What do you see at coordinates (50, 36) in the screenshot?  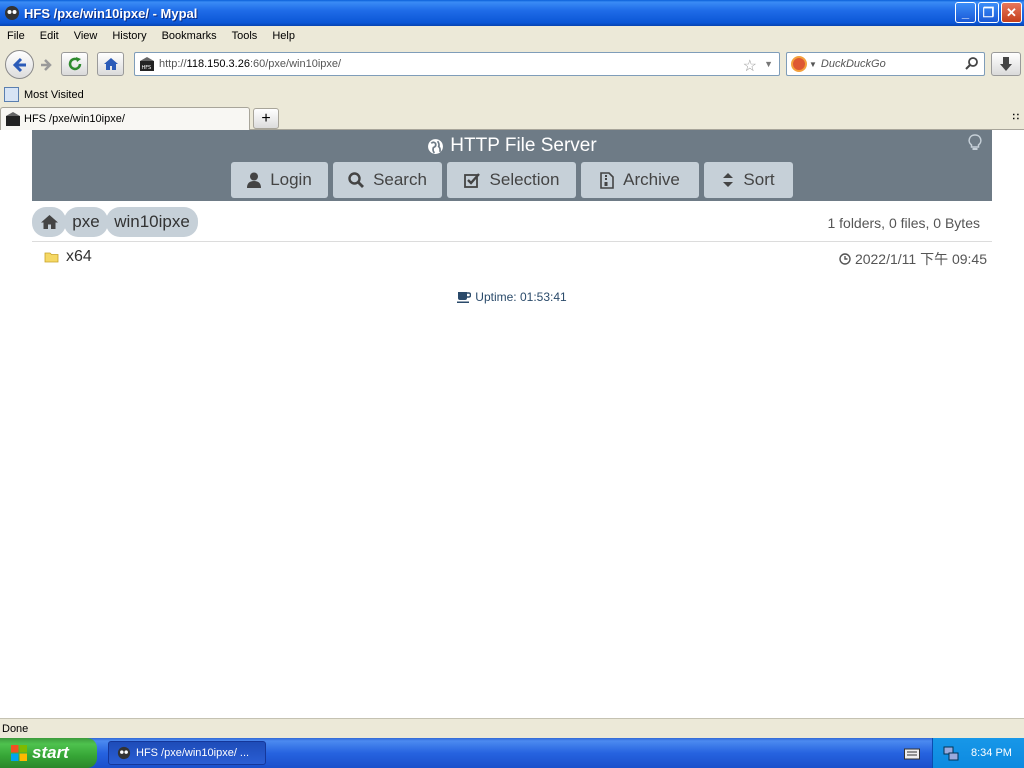 I see `menu-edit: Edit` at bounding box center [50, 36].